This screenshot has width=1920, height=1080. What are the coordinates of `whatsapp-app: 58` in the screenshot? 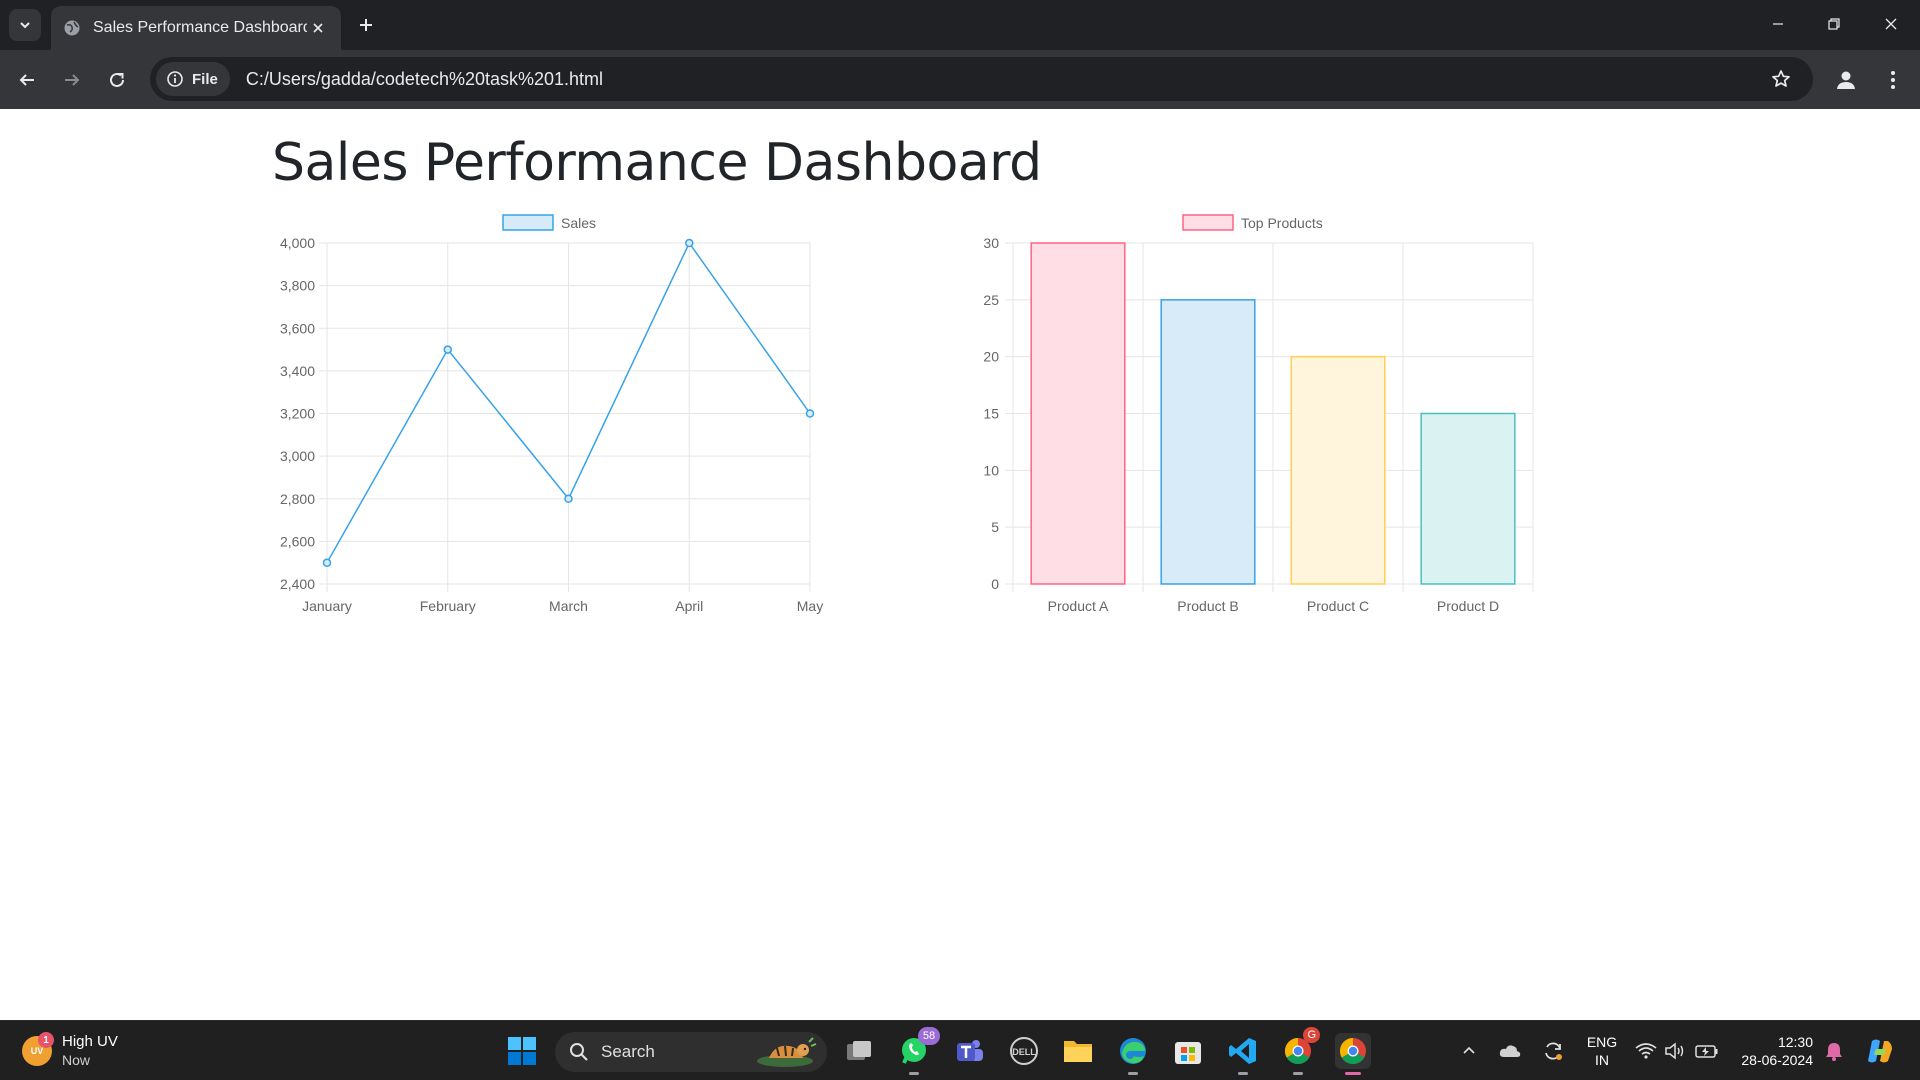 It's located at (918, 1051).